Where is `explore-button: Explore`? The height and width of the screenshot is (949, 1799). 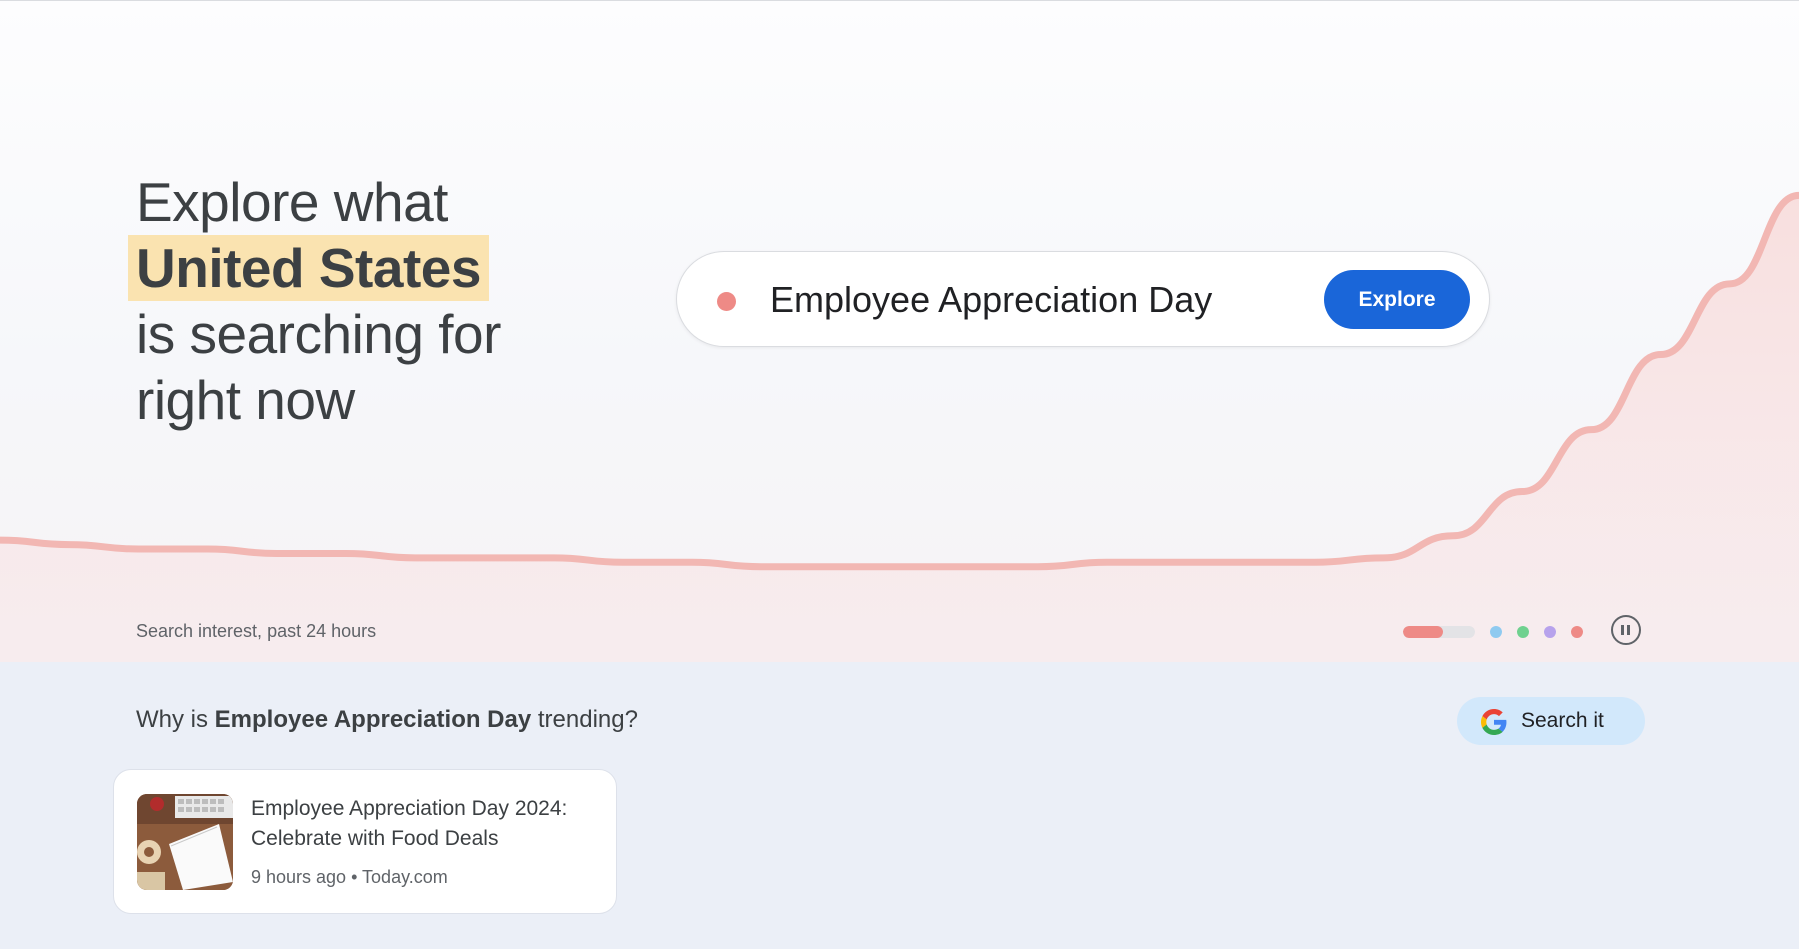 explore-button: Explore is located at coordinates (1397, 299).